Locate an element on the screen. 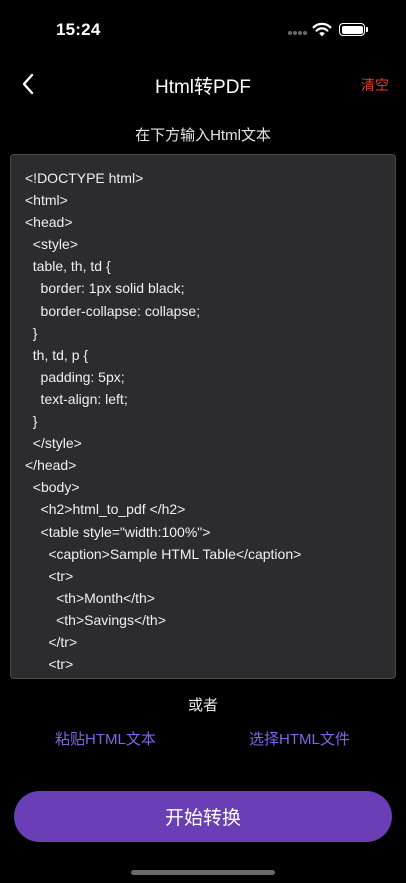 This screenshot has width=406, height=883. clear-button: 清空 is located at coordinates (375, 85).